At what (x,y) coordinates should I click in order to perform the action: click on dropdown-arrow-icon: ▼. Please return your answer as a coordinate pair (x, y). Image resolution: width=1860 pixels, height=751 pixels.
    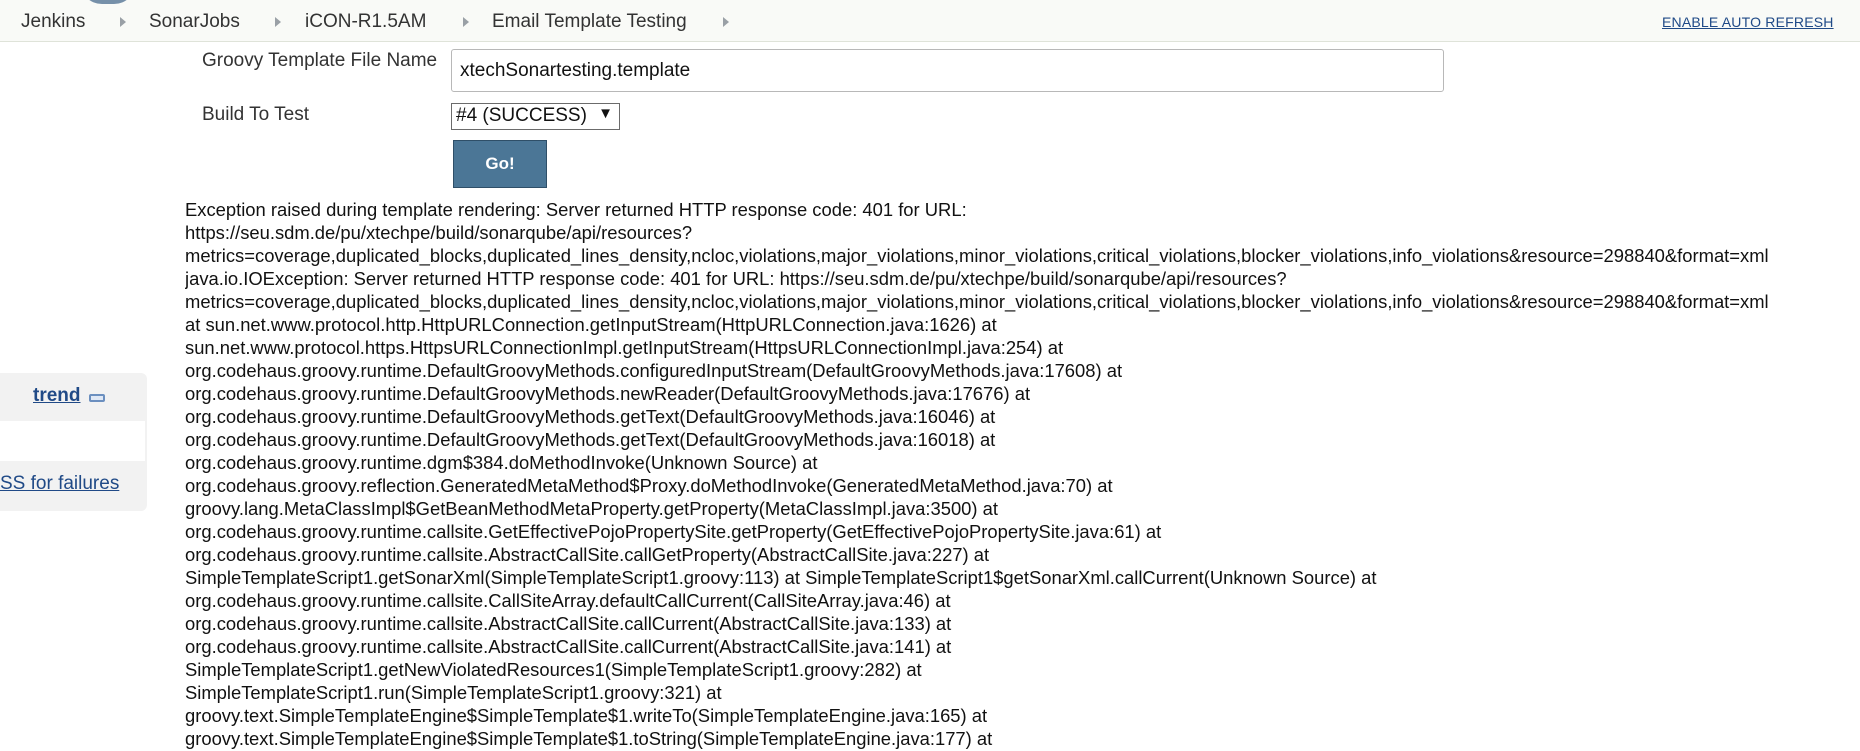
    Looking at the image, I should click on (605, 113).